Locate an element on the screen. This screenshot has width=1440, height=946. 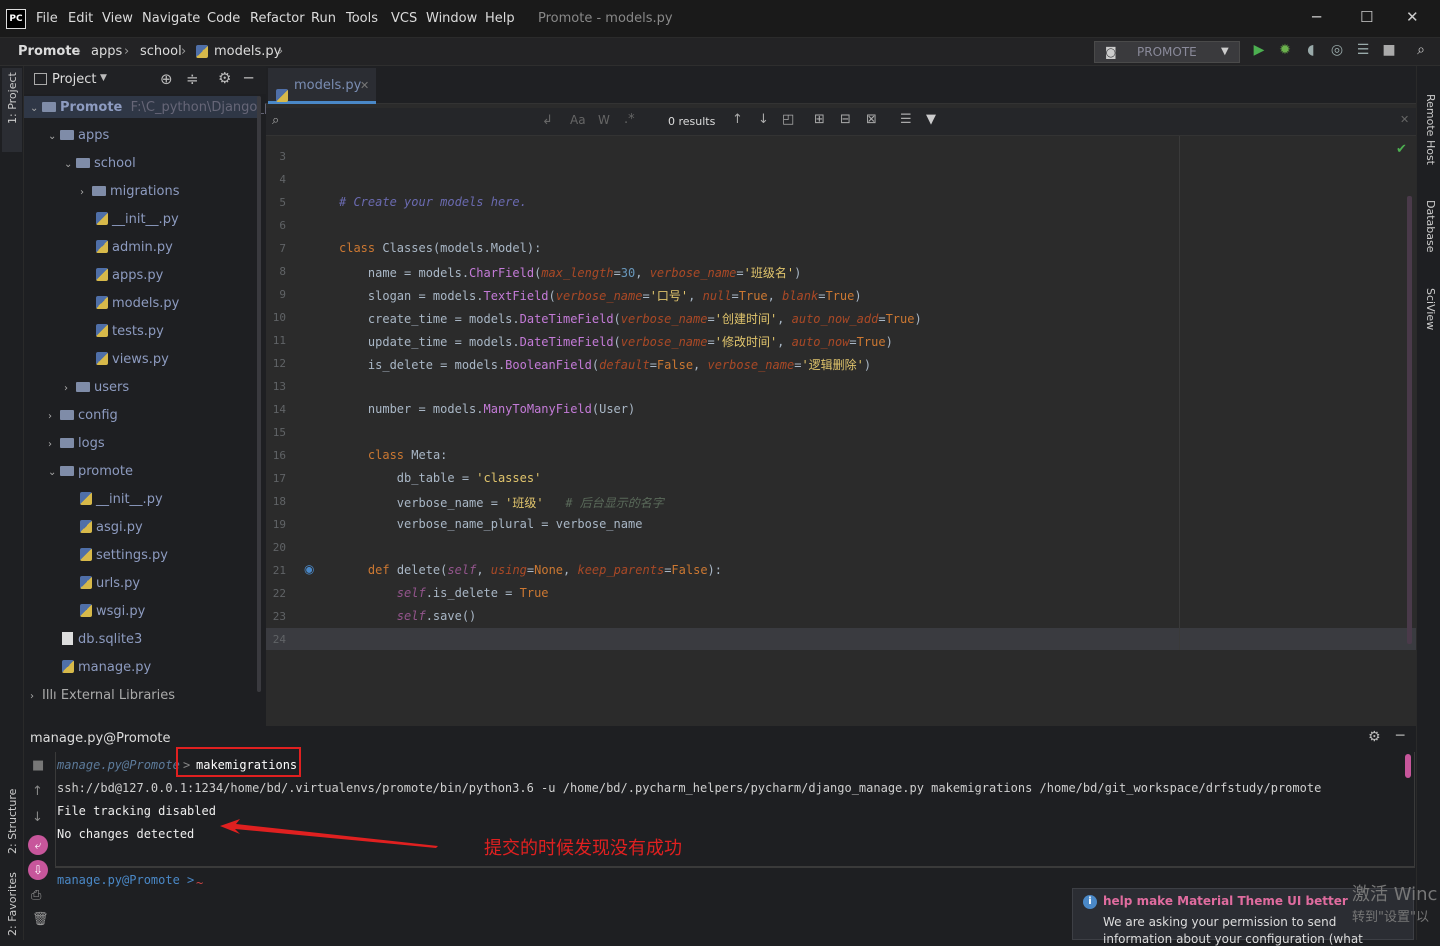
remote-host-tool: Remote Host is located at coordinates (1430, 129).